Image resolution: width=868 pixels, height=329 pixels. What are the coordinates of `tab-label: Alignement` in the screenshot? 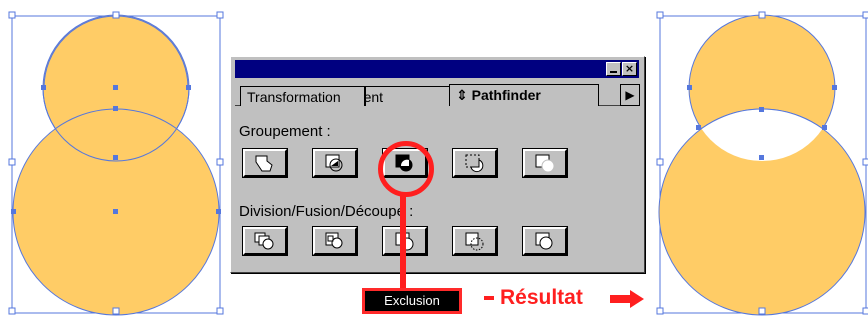 It's located at (374, 97).